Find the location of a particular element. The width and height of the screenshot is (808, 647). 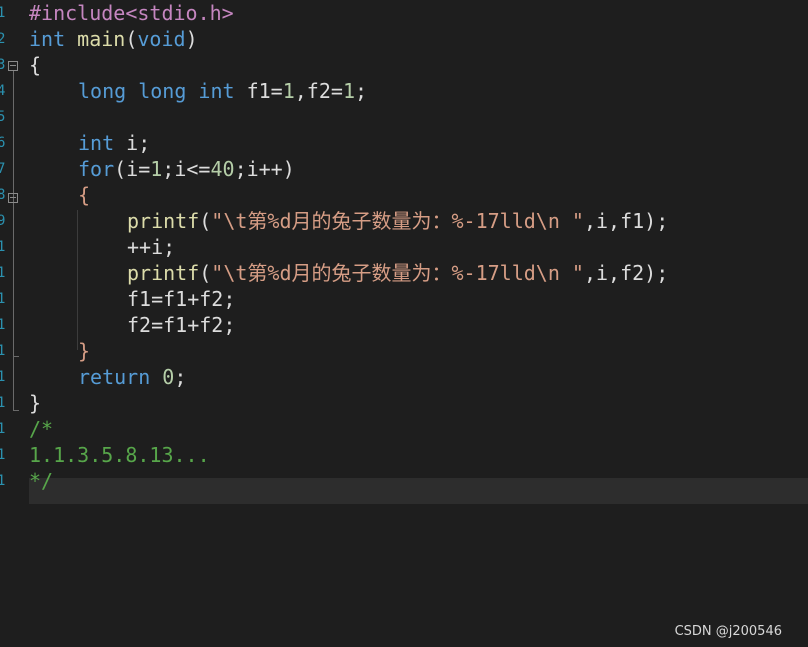

line-number: 18 is located at coordinates (2, 455).